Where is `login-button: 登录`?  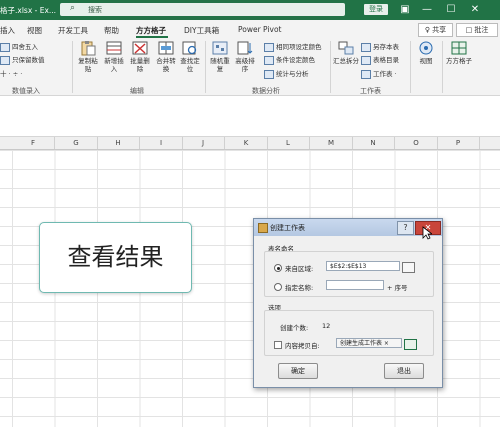 login-button: 登录 is located at coordinates (376, 9).